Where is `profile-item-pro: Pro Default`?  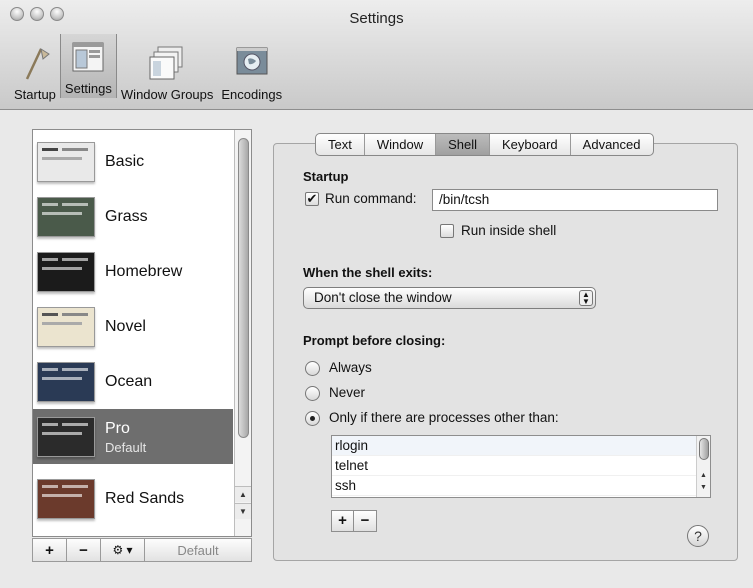 profile-item-pro: Pro Default is located at coordinates (133, 436).